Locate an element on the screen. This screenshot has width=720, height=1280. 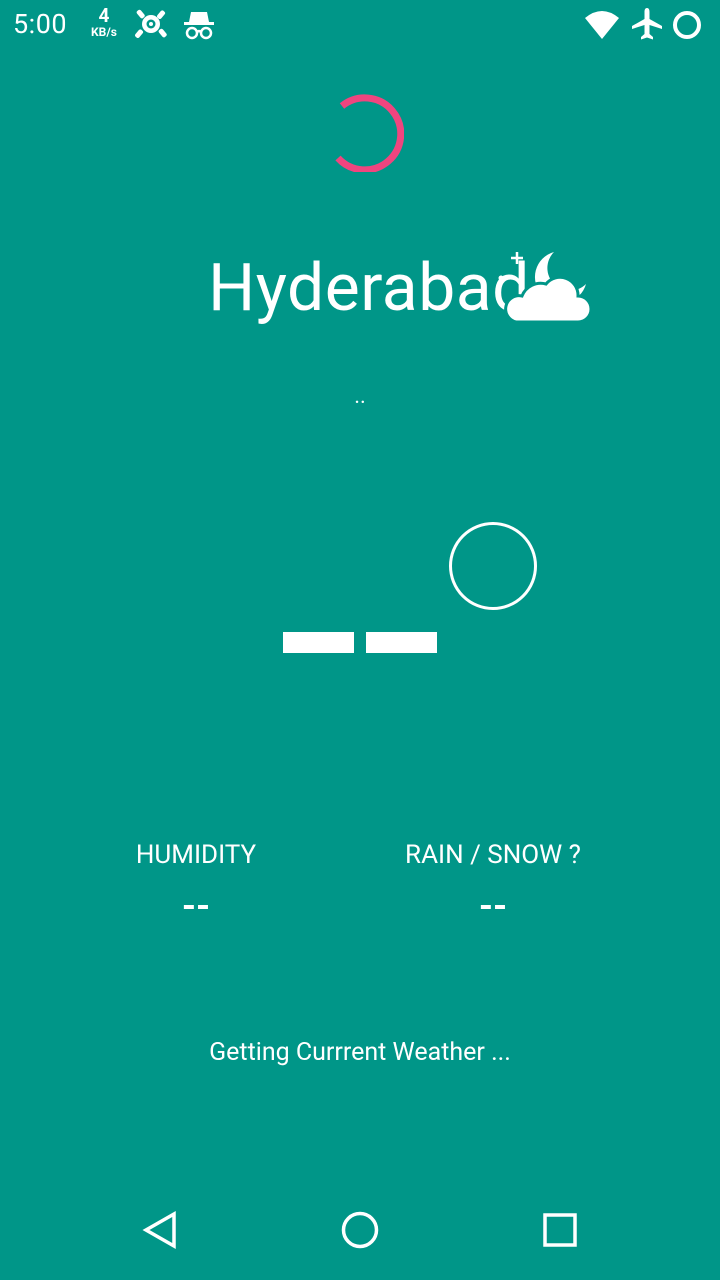
humidity-value: -- is located at coordinates (196, 906).